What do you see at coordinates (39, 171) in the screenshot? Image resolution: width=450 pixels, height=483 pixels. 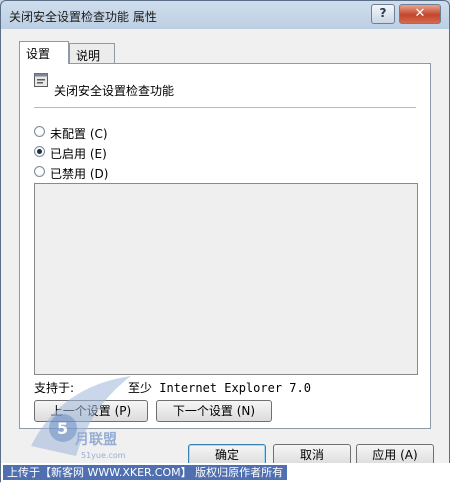 I see `radio-disabled-circle` at bounding box center [39, 171].